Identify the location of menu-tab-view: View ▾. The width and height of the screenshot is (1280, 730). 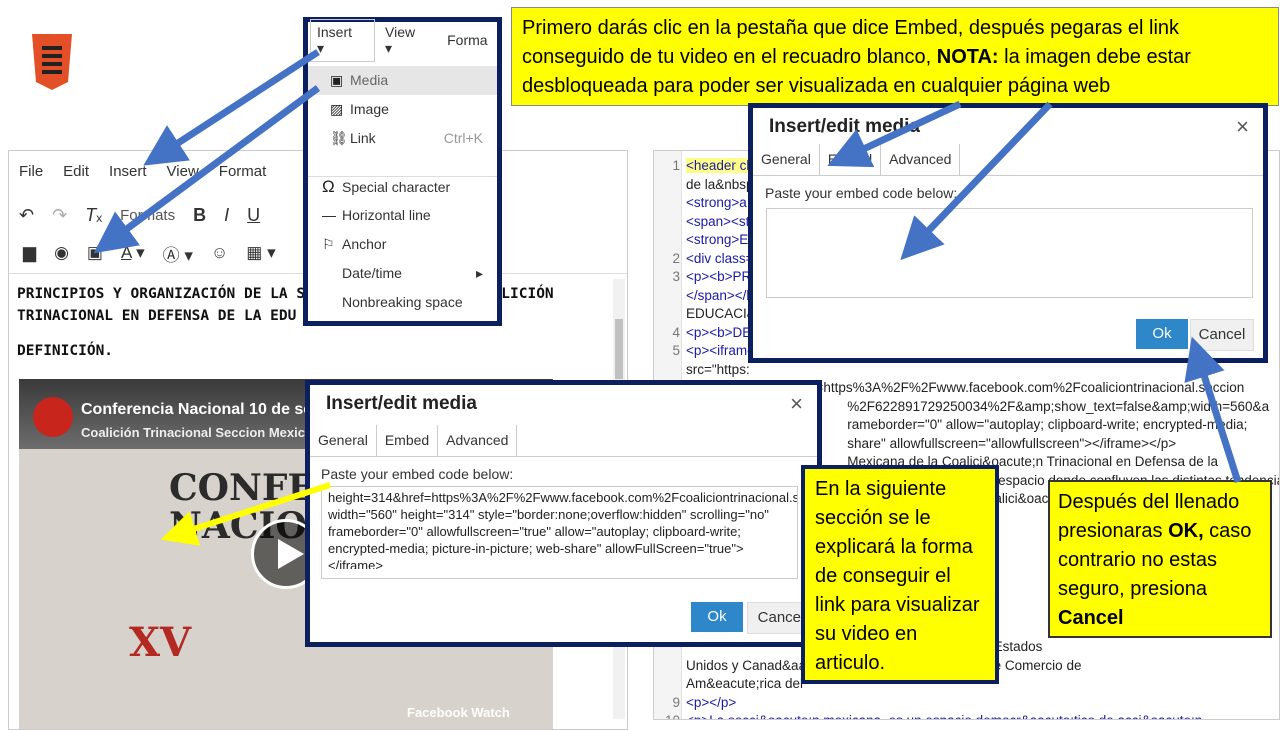
(408, 40).